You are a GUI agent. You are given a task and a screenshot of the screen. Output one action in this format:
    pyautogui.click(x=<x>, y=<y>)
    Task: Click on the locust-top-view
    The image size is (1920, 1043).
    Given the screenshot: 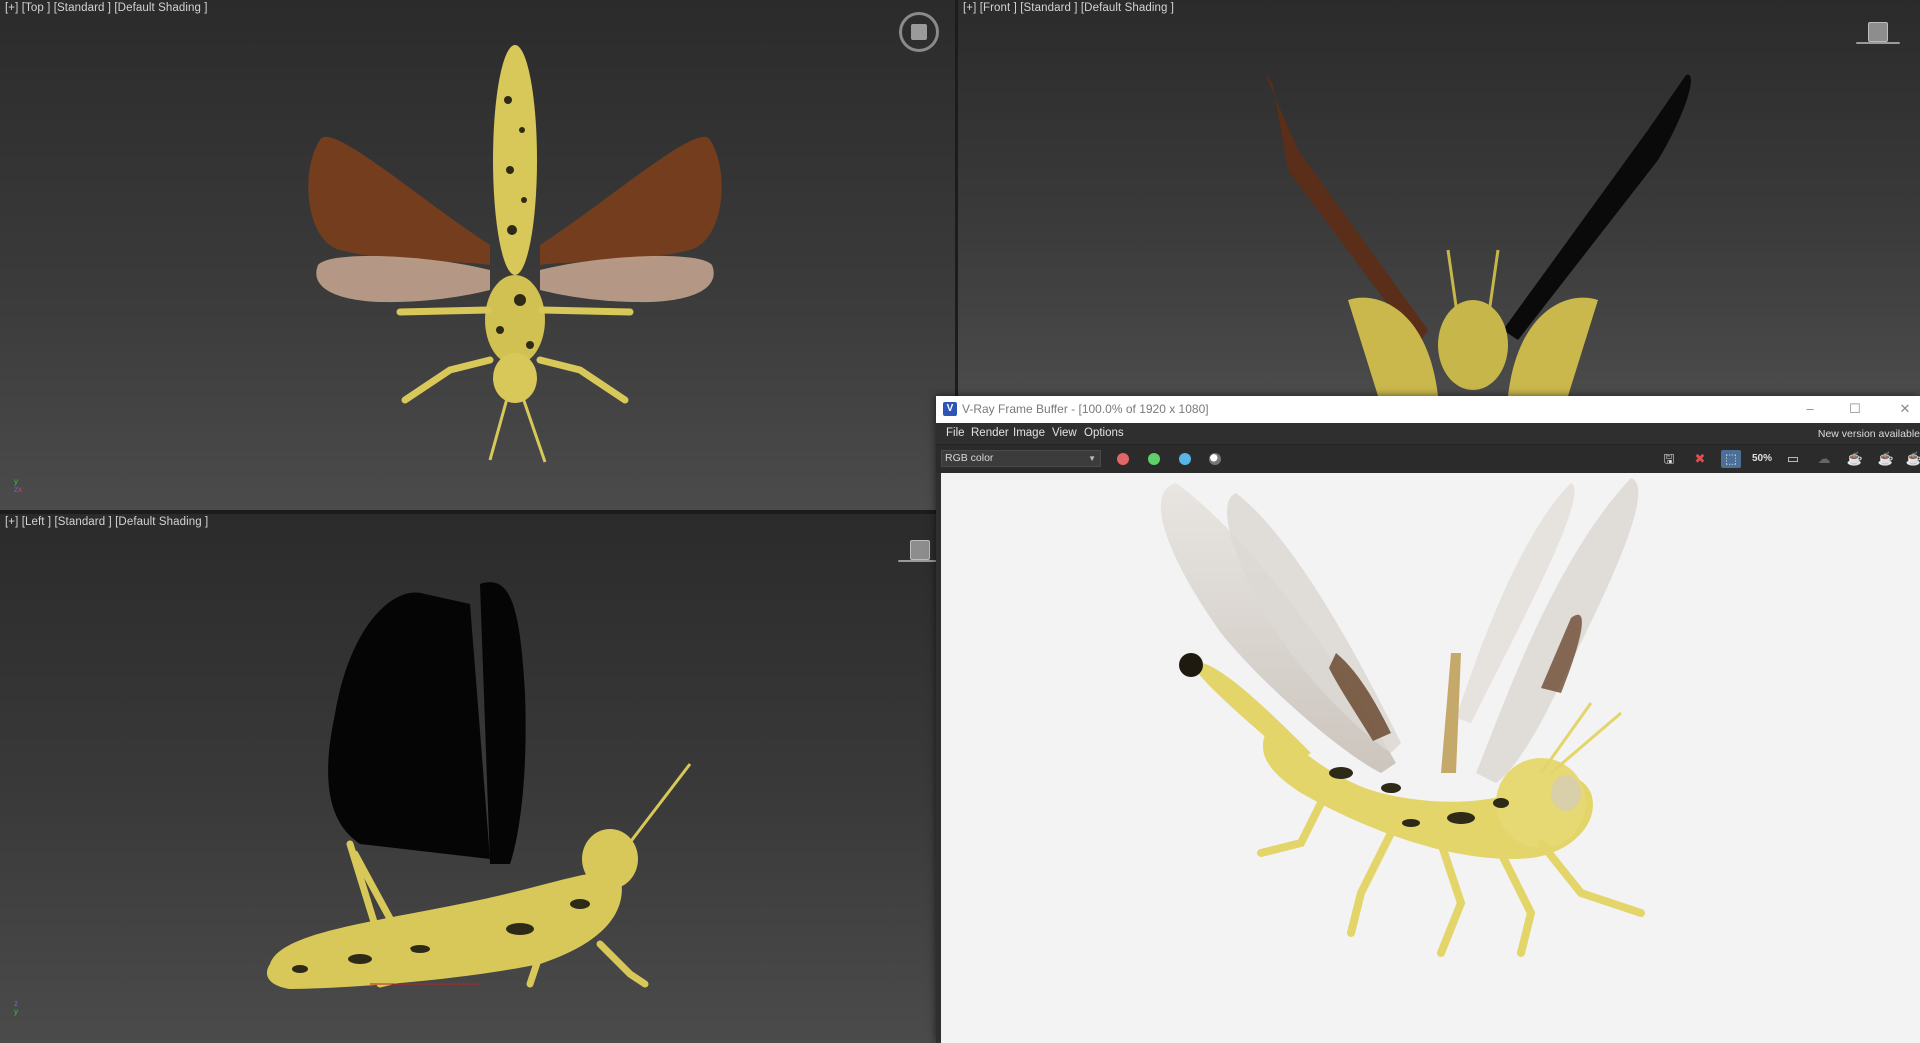 What is the action you would take?
    pyautogui.click(x=515, y=254)
    